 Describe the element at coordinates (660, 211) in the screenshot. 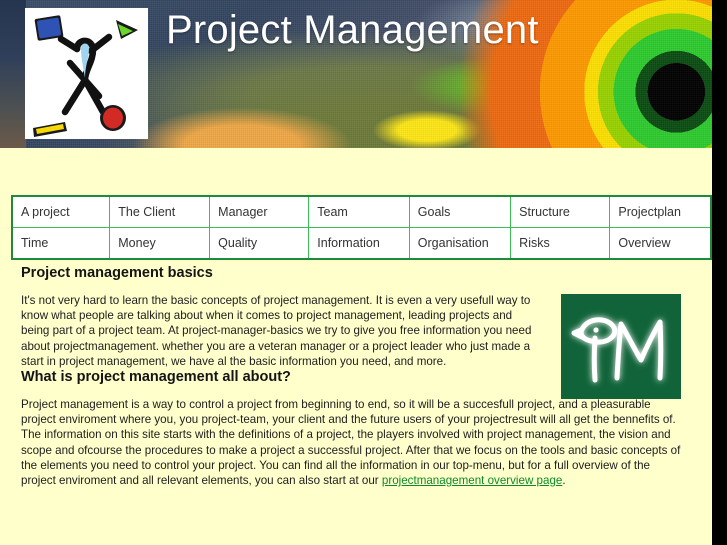

I see `nav-item-projectplan: Projectplan` at that location.